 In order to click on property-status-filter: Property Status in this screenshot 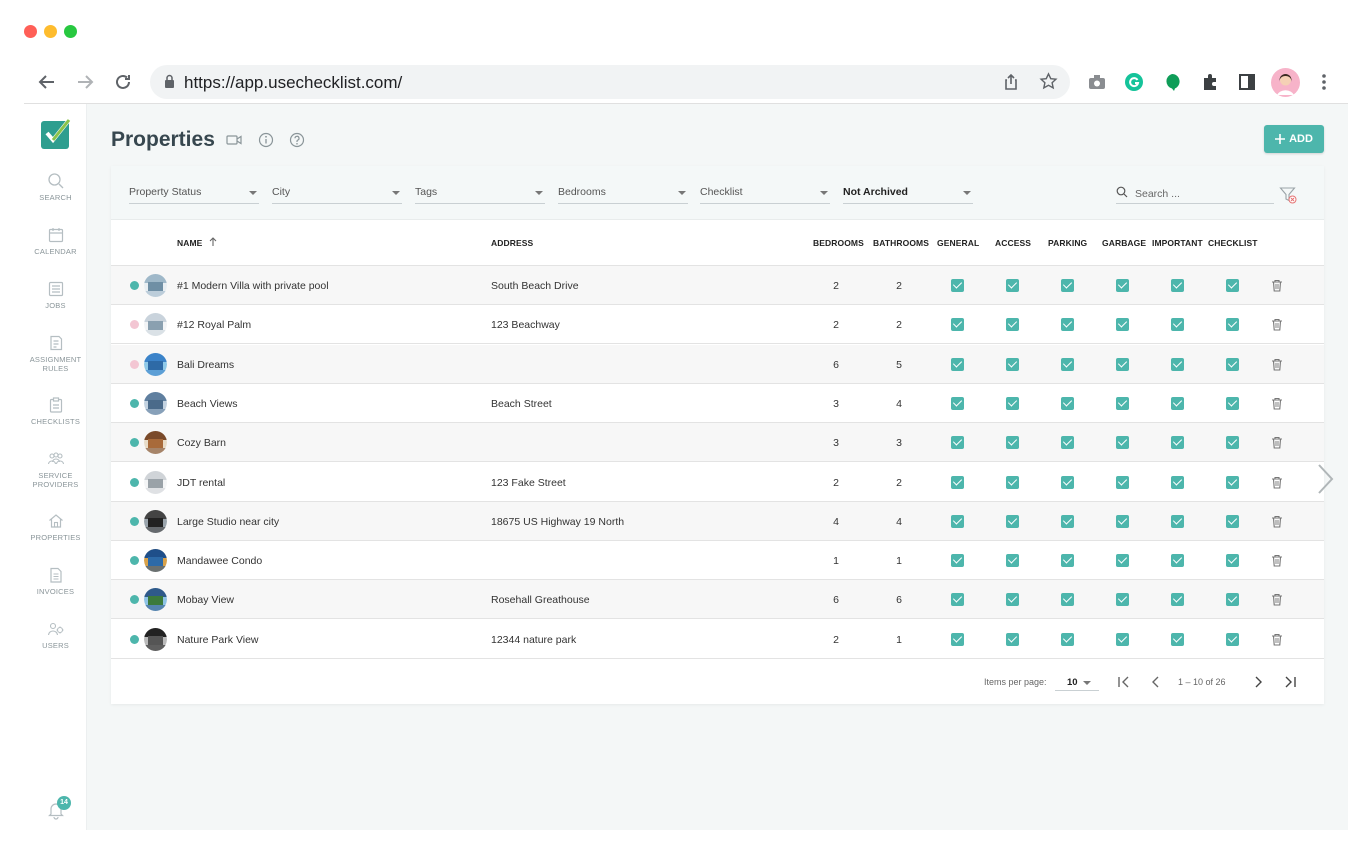, I will do `click(194, 195)`.